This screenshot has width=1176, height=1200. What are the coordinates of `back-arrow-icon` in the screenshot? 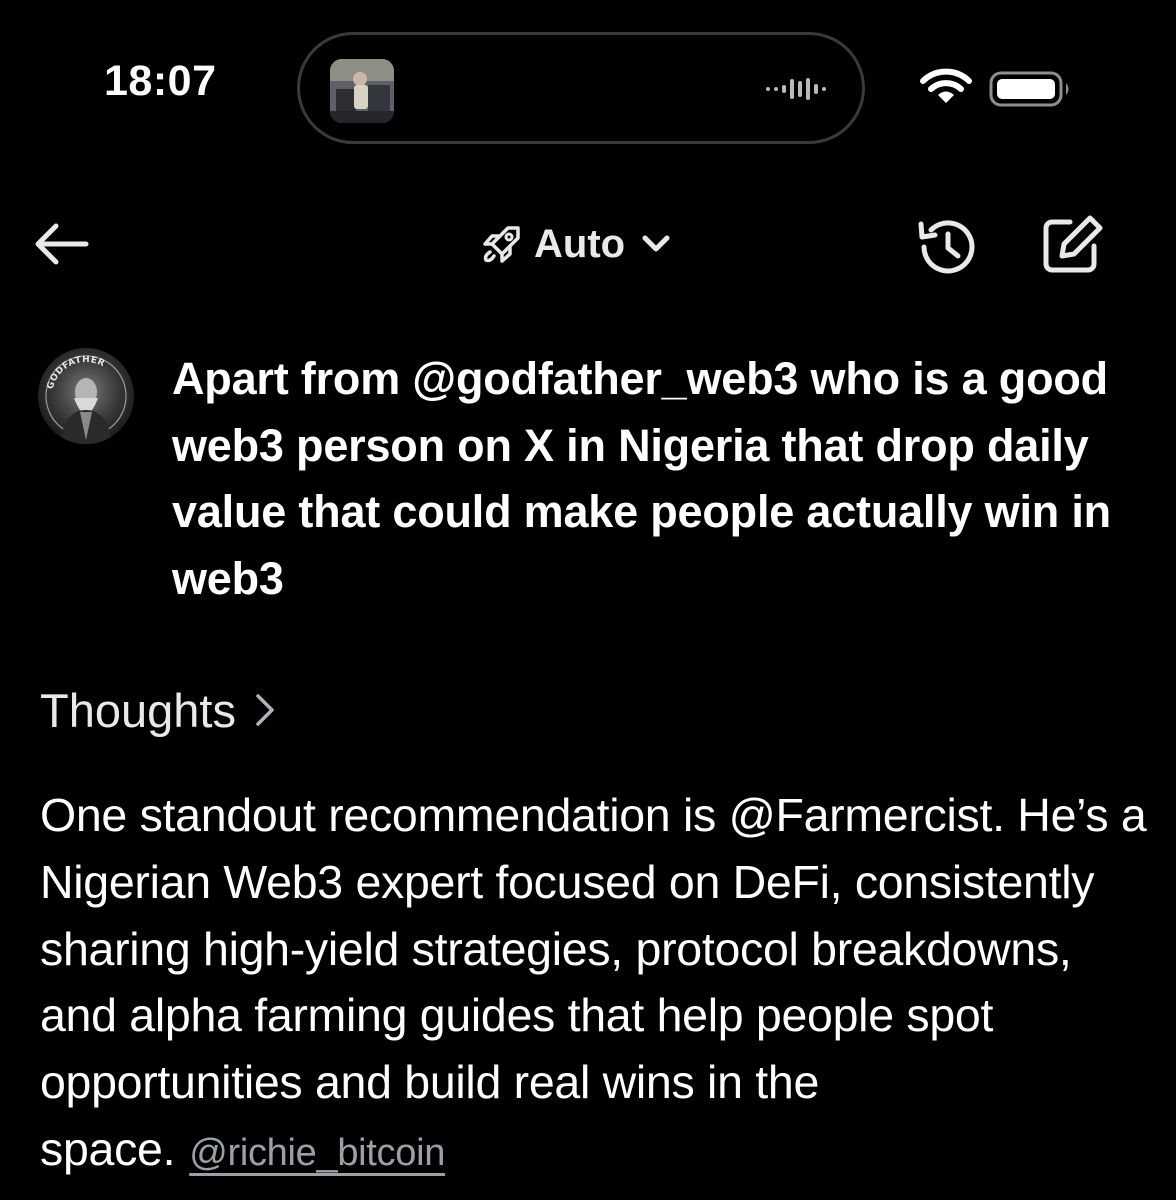 It's located at (61, 244).